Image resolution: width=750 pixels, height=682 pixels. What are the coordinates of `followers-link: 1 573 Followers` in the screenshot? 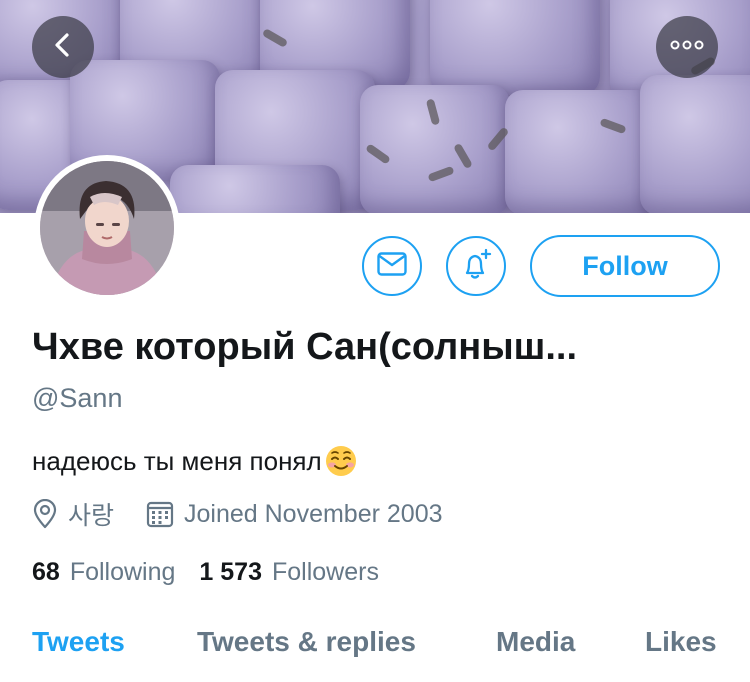 It's located at (289, 572).